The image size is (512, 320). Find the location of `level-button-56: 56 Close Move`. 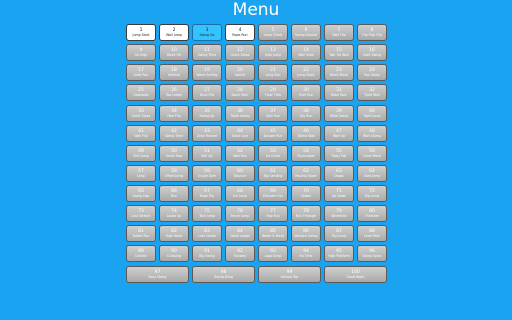

level-button-56: 56 Close Move is located at coordinates (372, 153).